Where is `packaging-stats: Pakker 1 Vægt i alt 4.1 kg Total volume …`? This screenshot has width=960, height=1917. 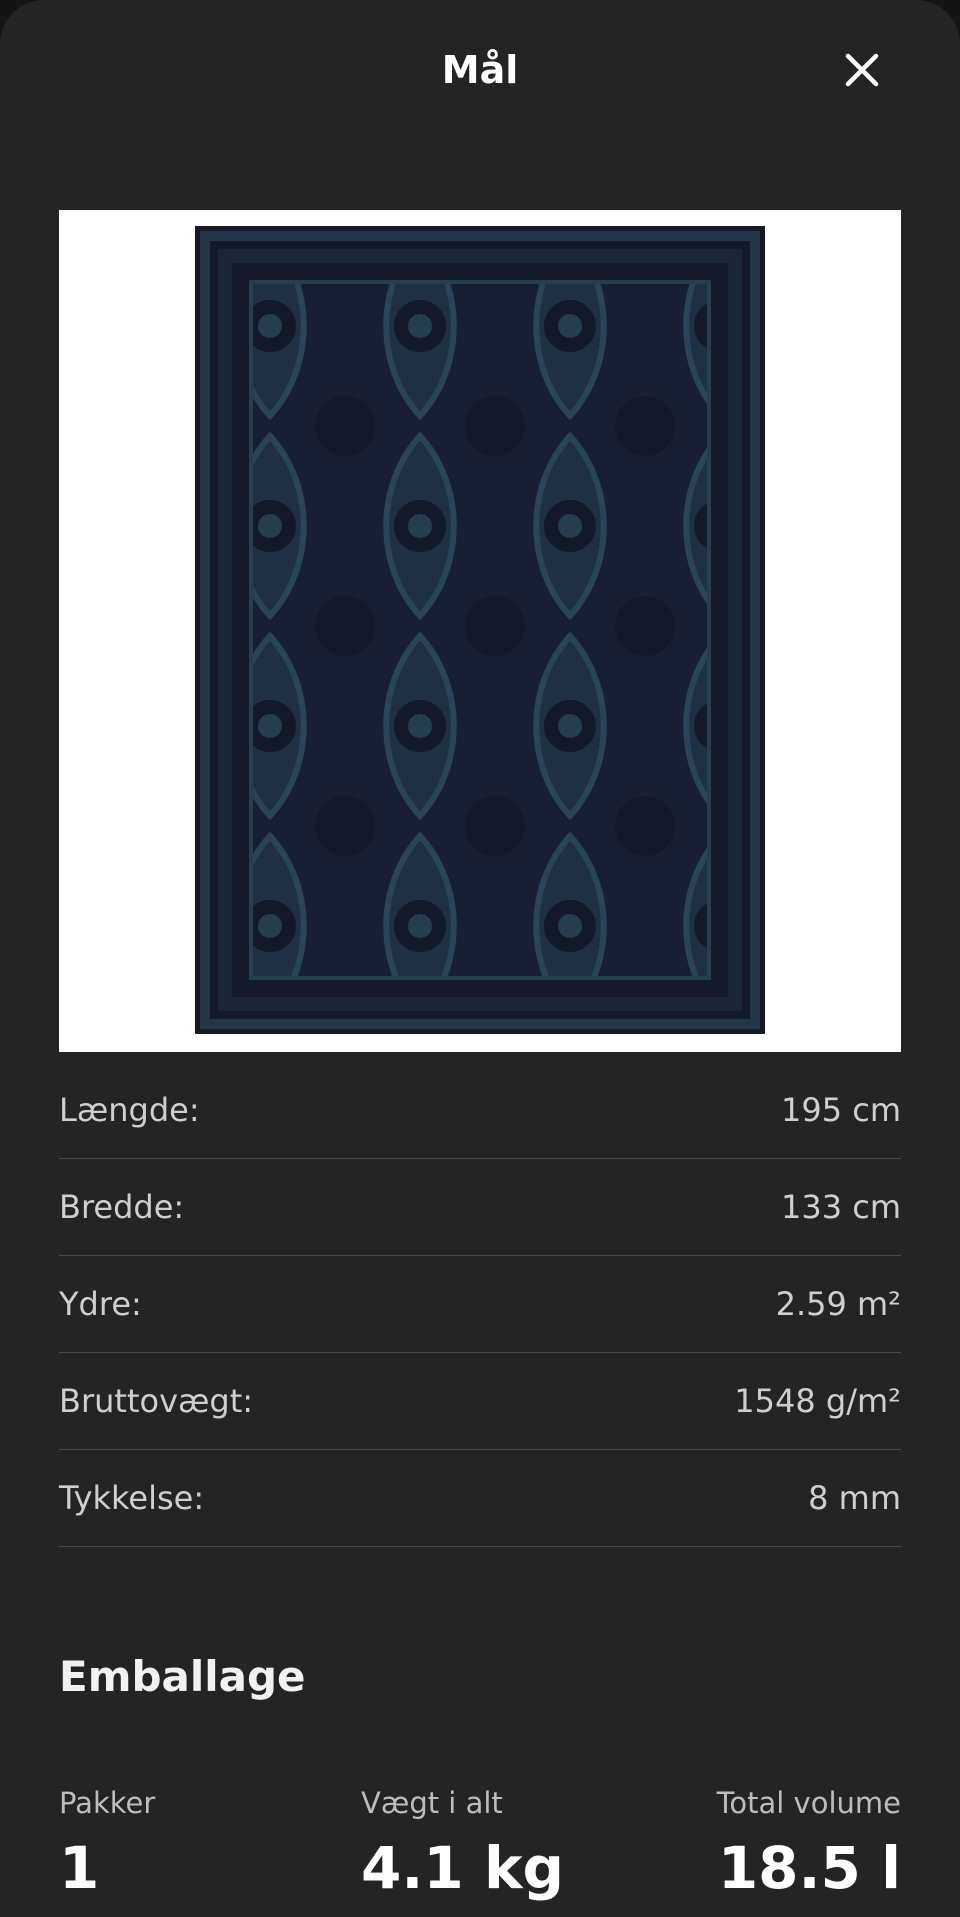
packaging-stats: Pakker 1 Vægt i alt 4.1 kg Total volume … is located at coordinates (480, 1851).